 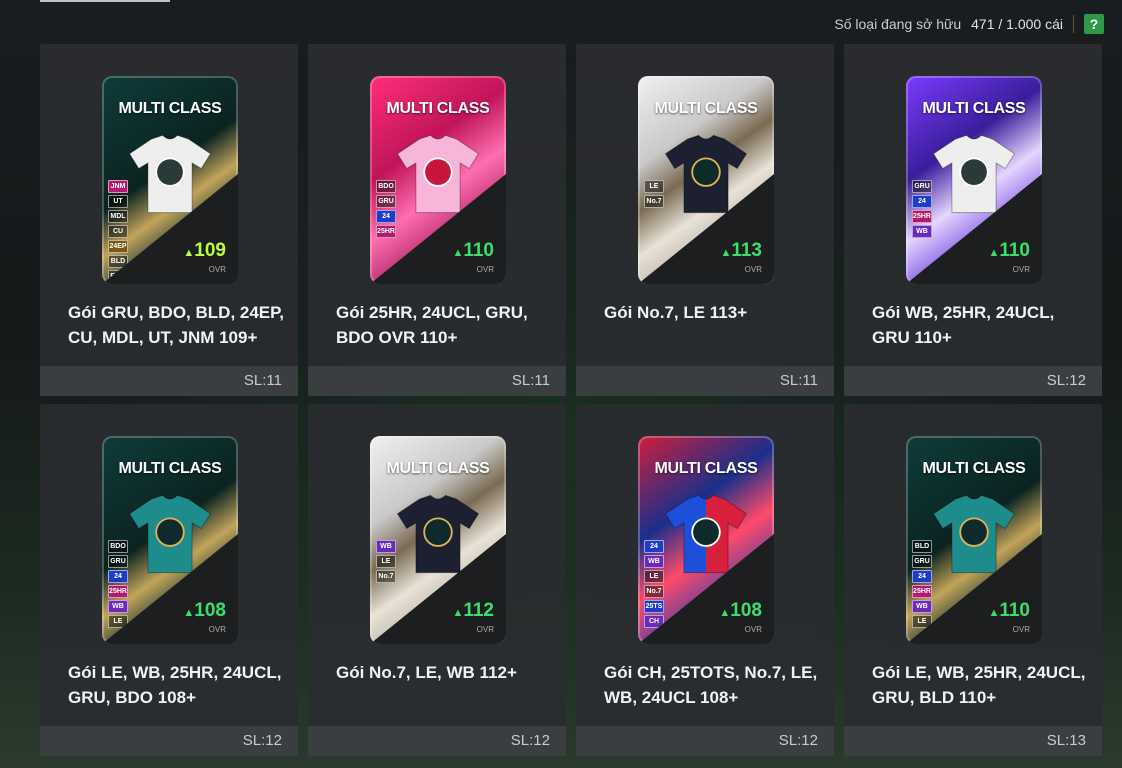 What do you see at coordinates (974, 540) in the screenshot?
I see `pack-card-image: MULTI CLASS BLD GRU 24 25HR WB LE ▲110 OVR` at bounding box center [974, 540].